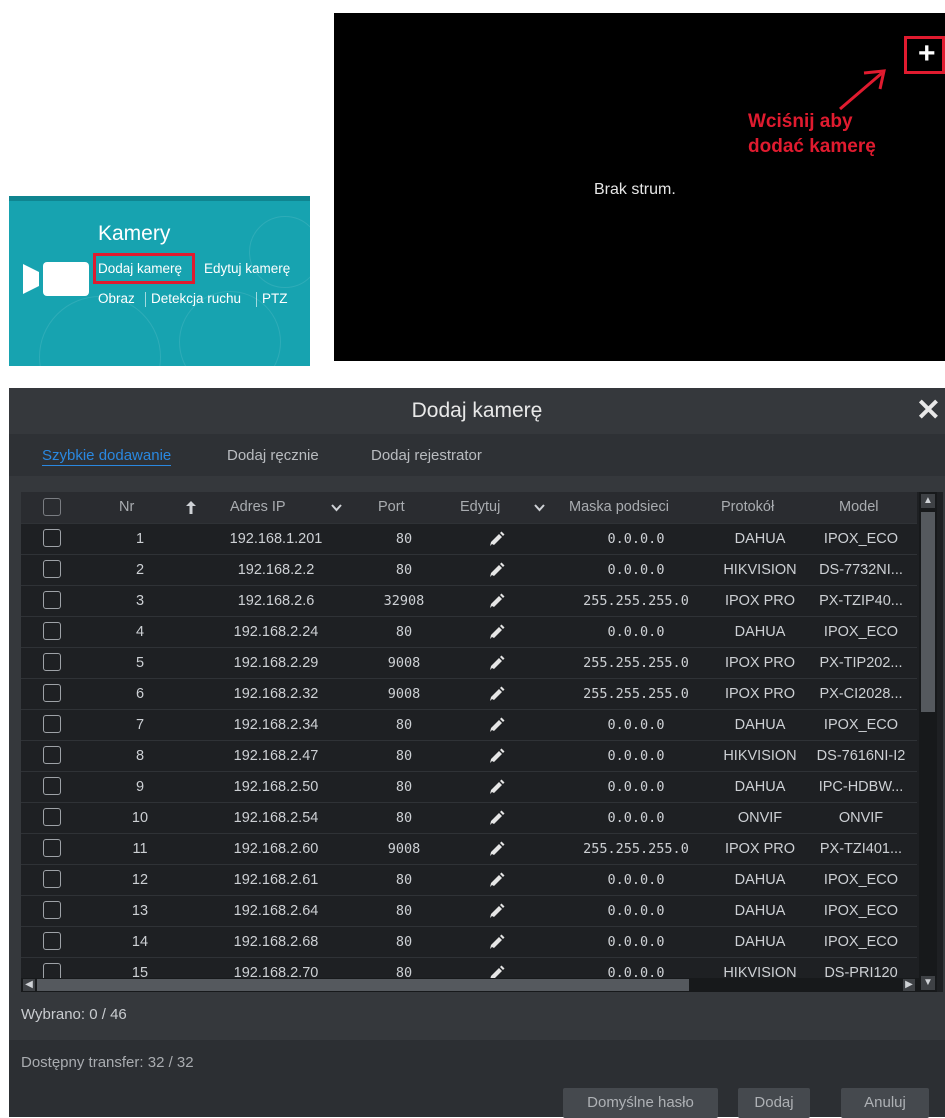 The width and height of the screenshot is (945, 1118). What do you see at coordinates (928, 742) in the screenshot?
I see `vertical-scrollbar: ▲ ▼` at bounding box center [928, 742].